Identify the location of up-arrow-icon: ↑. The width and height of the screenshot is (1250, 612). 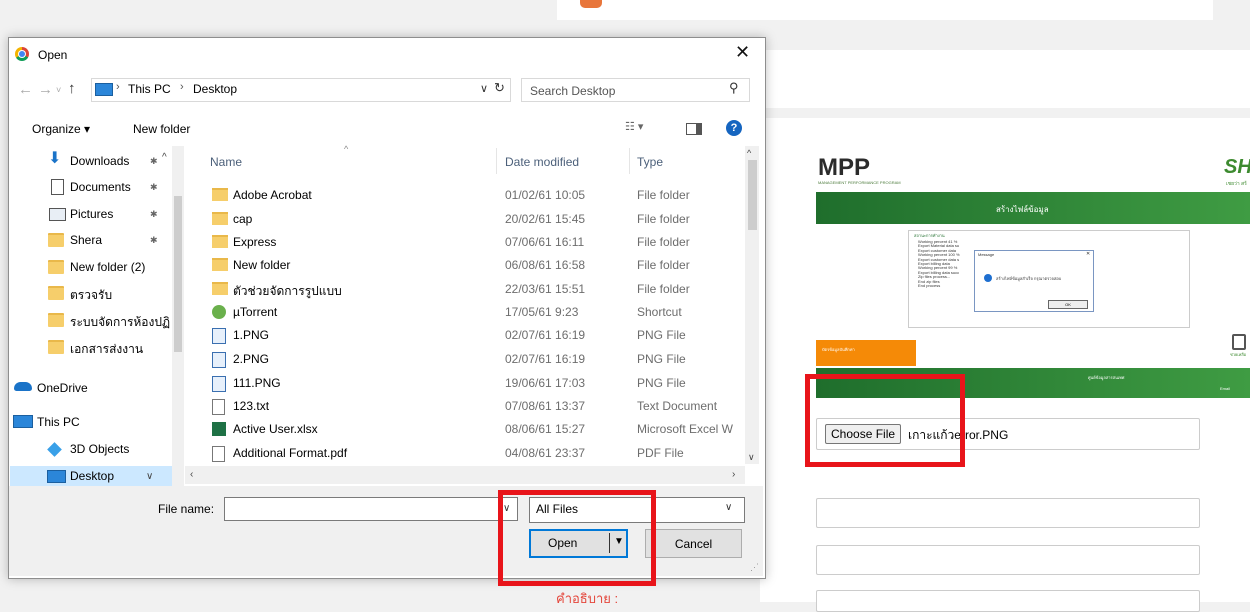
(72, 88).